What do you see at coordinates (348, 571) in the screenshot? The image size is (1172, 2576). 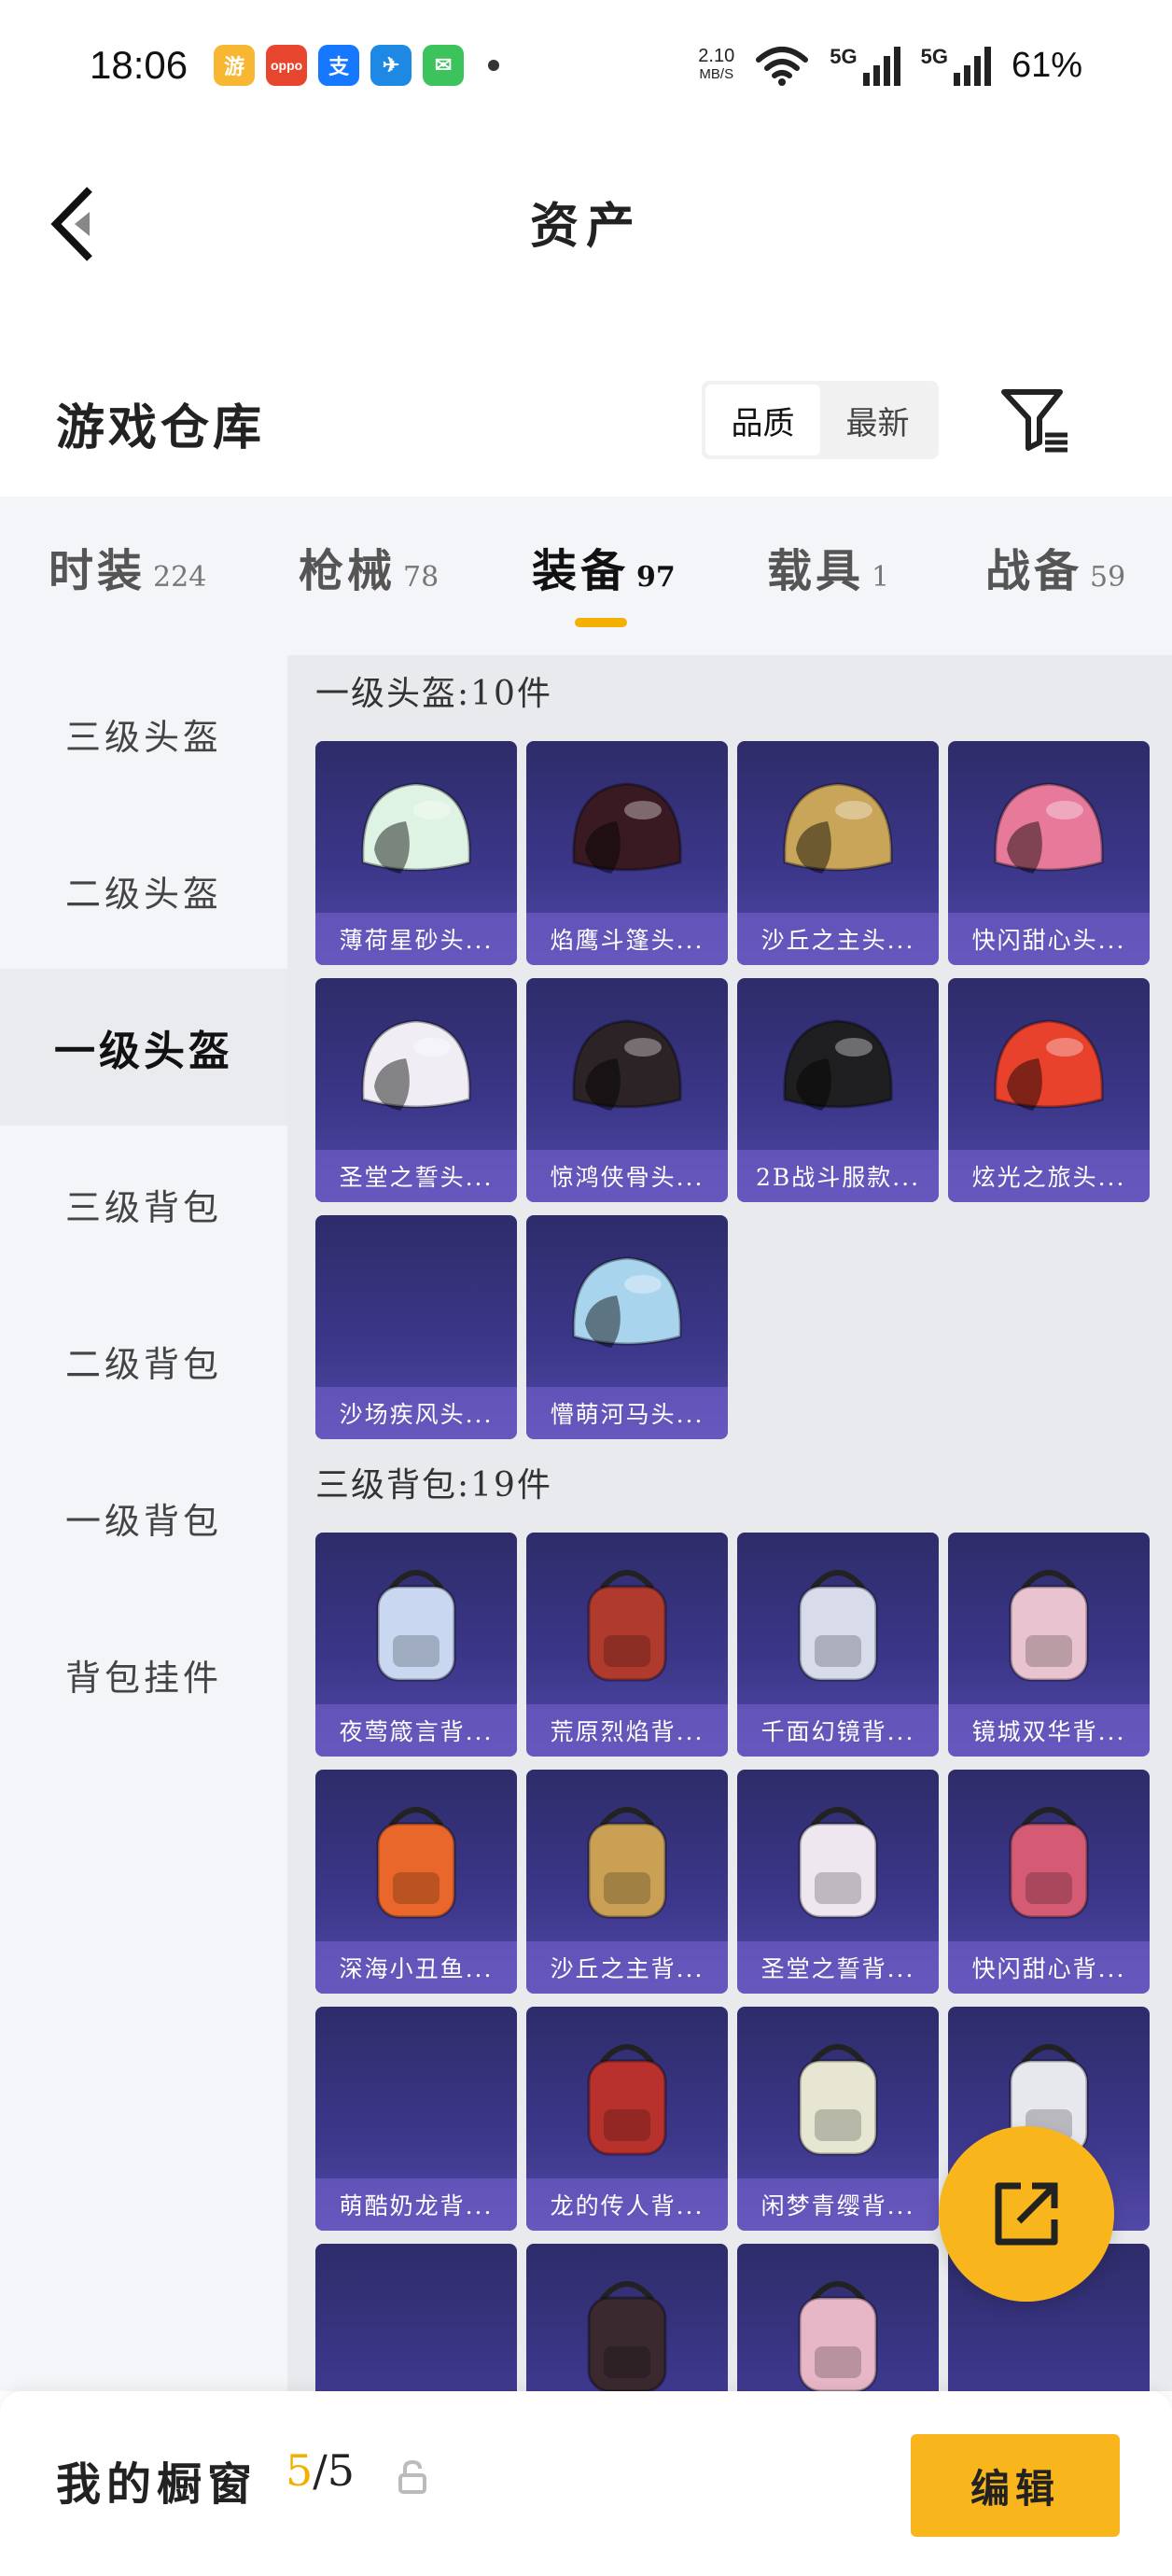 I see `tab-label: 枪械` at bounding box center [348, 571].